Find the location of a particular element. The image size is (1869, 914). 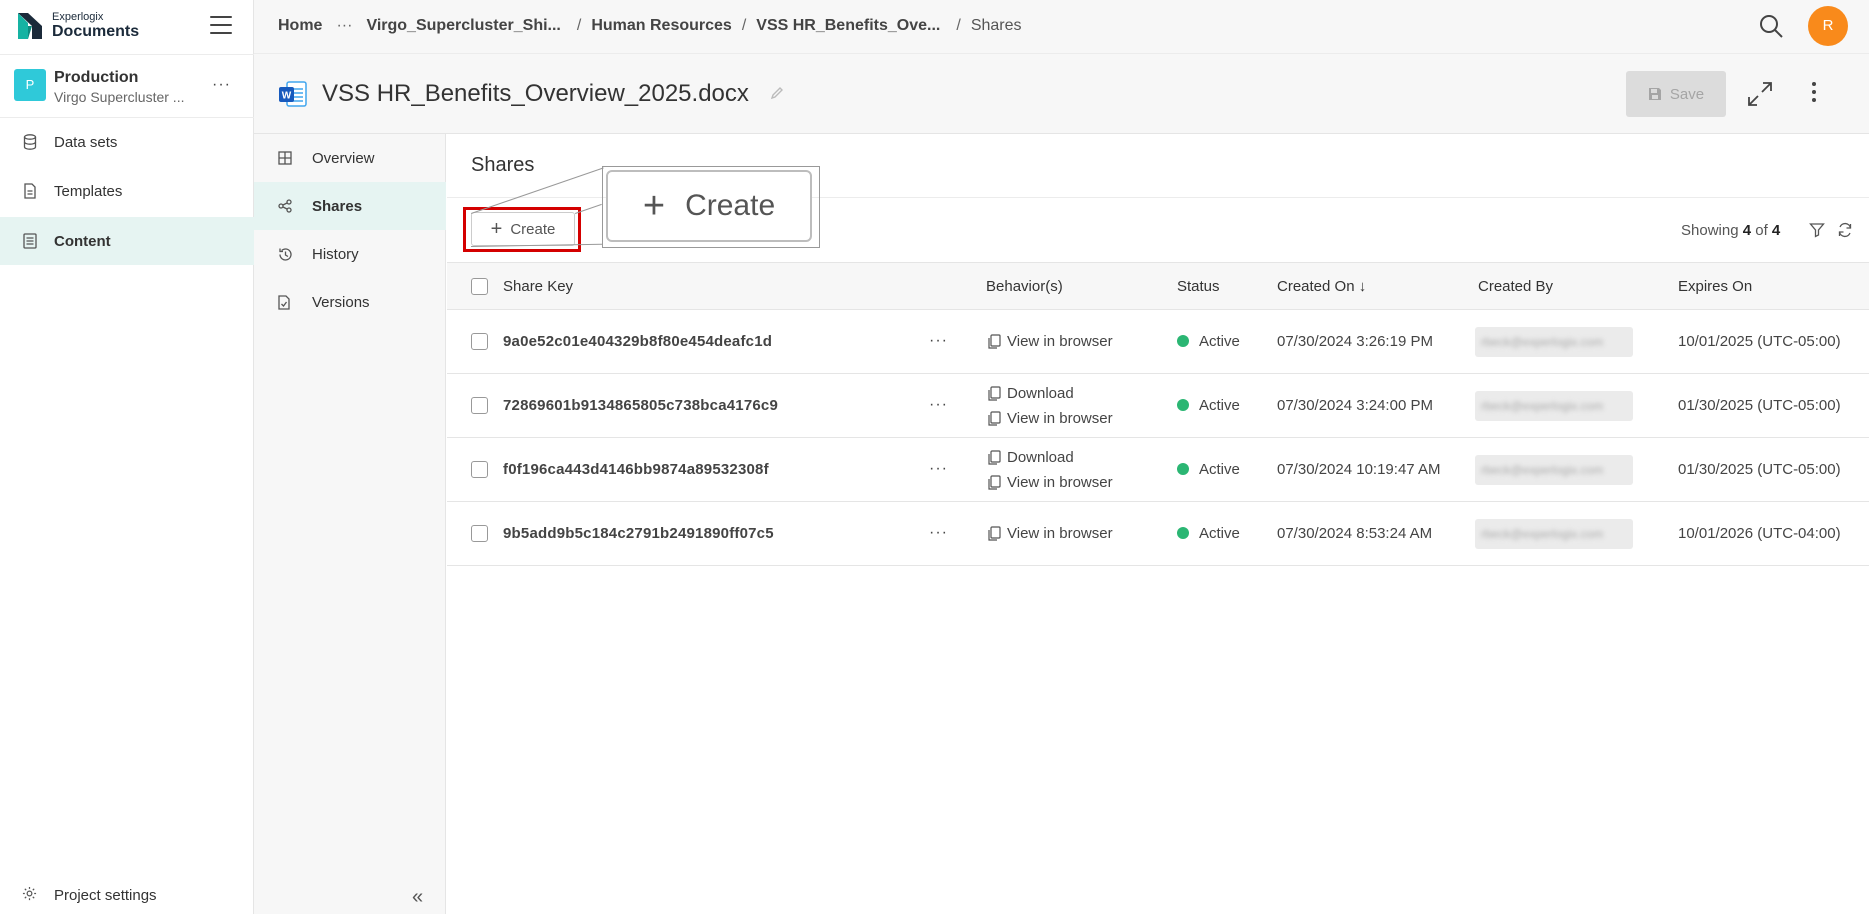

select-all-checkbox is located at coordinates (479, 286).